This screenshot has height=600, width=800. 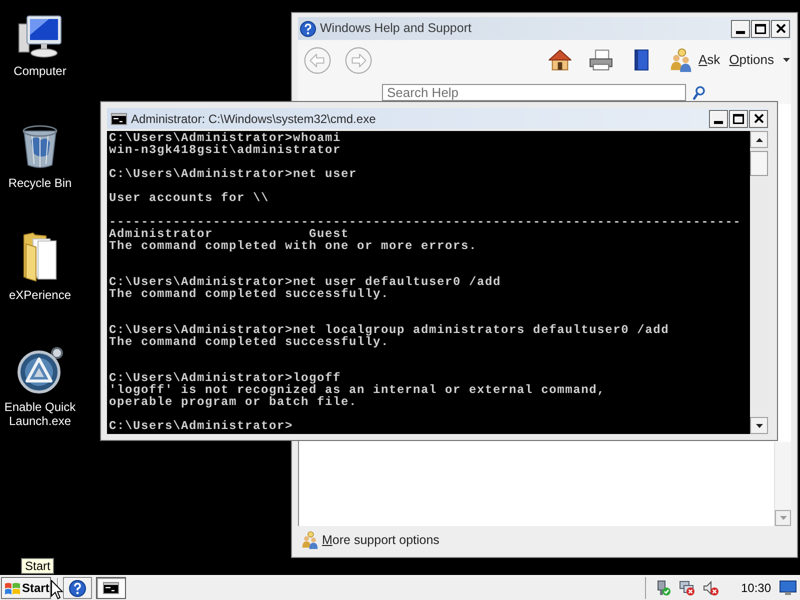 What do you see at coordinates (26, 588) in the screenshot?
I see `start-button: Start` at bounding box center [26, 588].